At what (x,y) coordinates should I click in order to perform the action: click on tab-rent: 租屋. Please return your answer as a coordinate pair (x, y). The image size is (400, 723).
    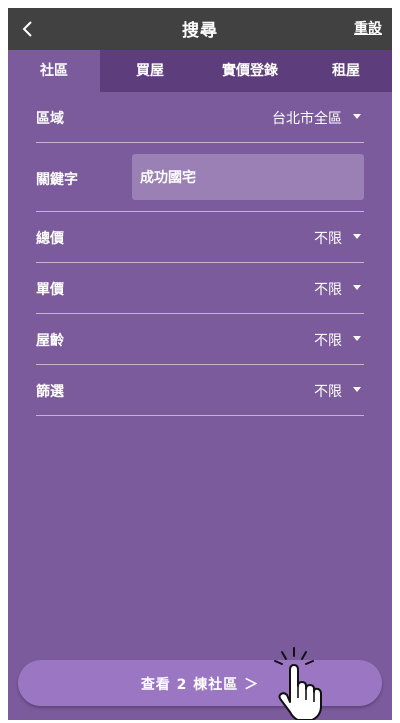
    Looking at the image, I should click on (346, 71).